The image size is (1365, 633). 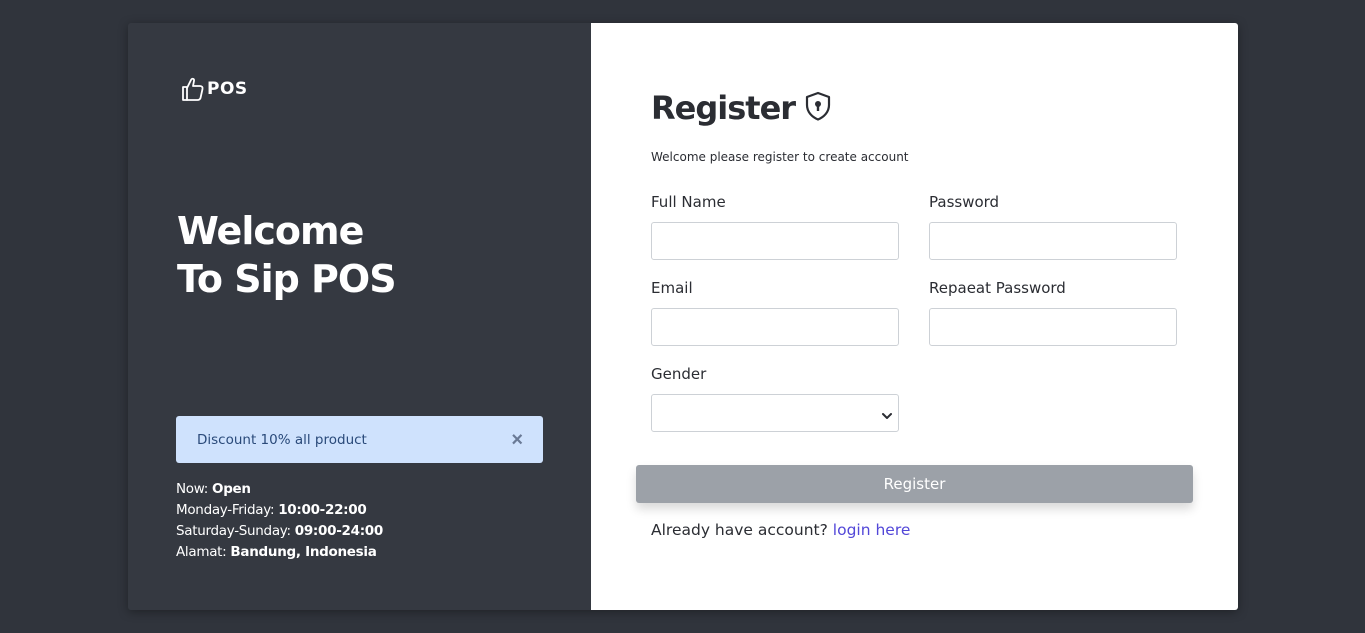 I want to click on gender-label: Gender, so click(x=679, y=374).